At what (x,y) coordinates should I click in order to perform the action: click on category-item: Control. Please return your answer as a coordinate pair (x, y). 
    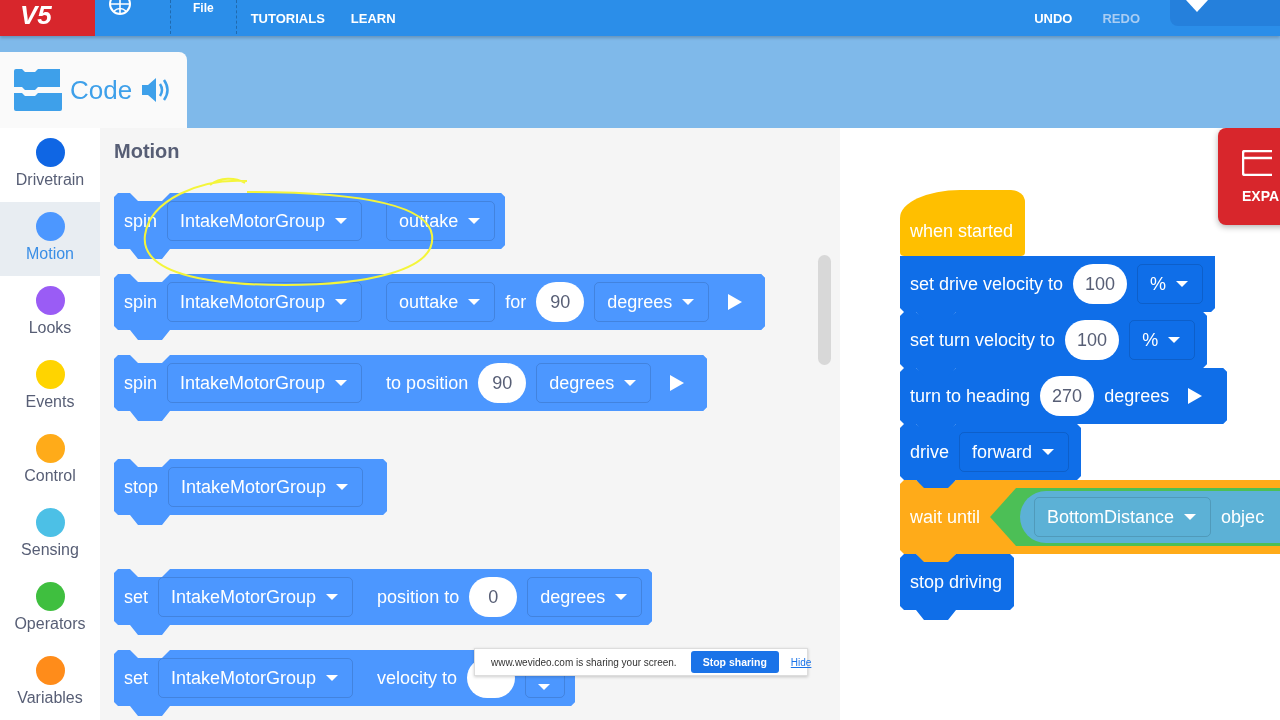
    Looking at the image, I should click on (50, 461).